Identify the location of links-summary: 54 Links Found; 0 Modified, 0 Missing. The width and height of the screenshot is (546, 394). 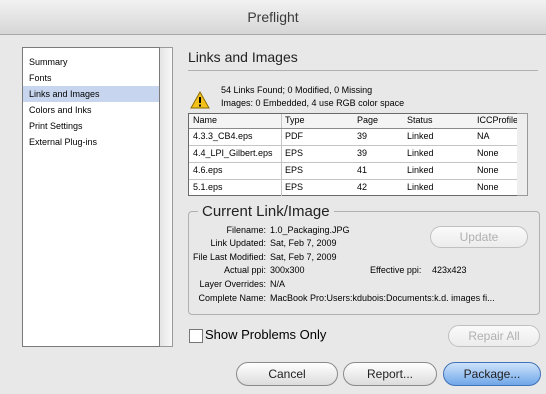
(297, 90).